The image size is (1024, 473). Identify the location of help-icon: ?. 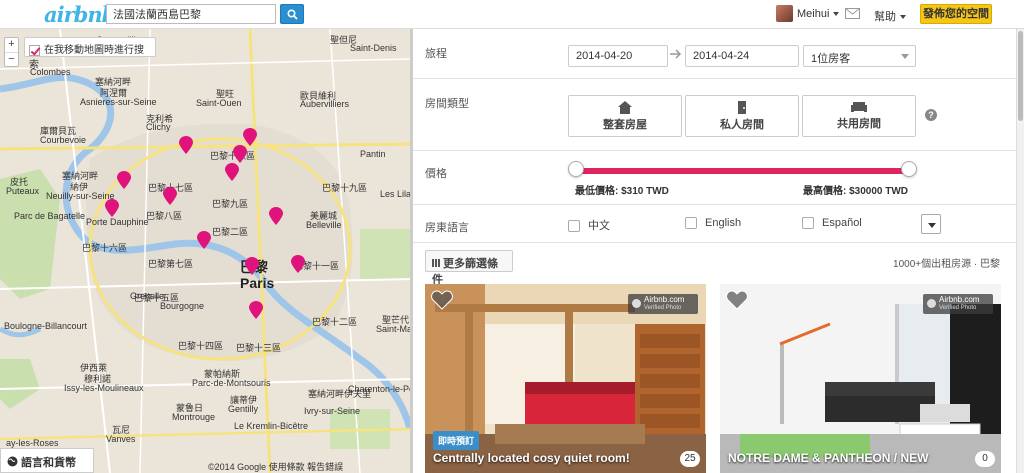
(931, 115).